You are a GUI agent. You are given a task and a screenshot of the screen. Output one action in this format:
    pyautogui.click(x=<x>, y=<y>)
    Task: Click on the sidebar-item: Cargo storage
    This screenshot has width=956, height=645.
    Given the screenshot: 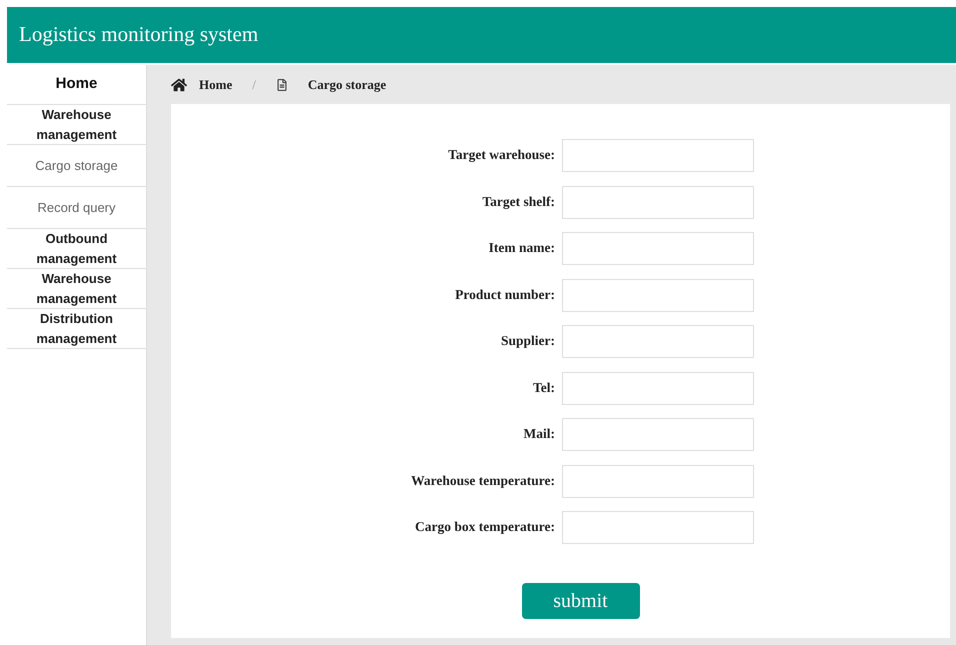 What is the action you would take?
    pyautogui.click(x=76, y=166)
    